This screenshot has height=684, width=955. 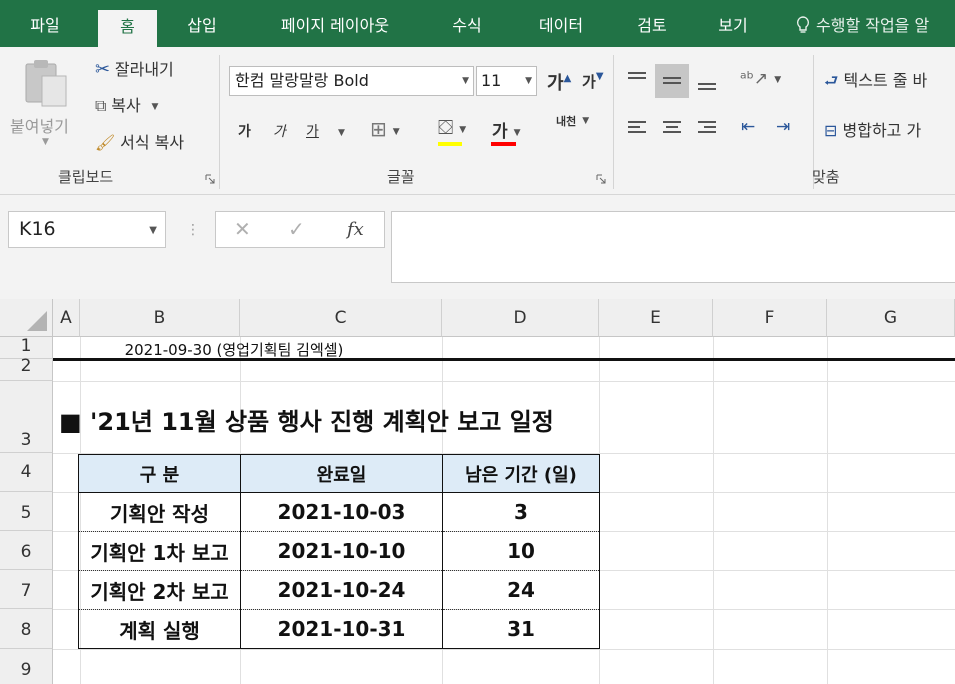 What do you see at coordinates (159, 629) in the screenshot?
I see `cell-category: 계획 실행` at bounding box center [159, 629].